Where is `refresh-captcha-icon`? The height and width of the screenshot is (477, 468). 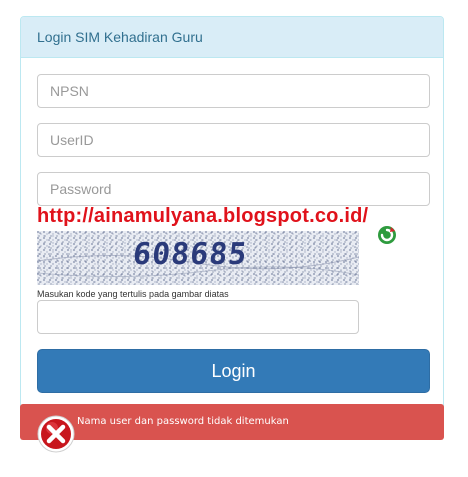 refresh-captcha-icon is located at coordinates (387, 235).